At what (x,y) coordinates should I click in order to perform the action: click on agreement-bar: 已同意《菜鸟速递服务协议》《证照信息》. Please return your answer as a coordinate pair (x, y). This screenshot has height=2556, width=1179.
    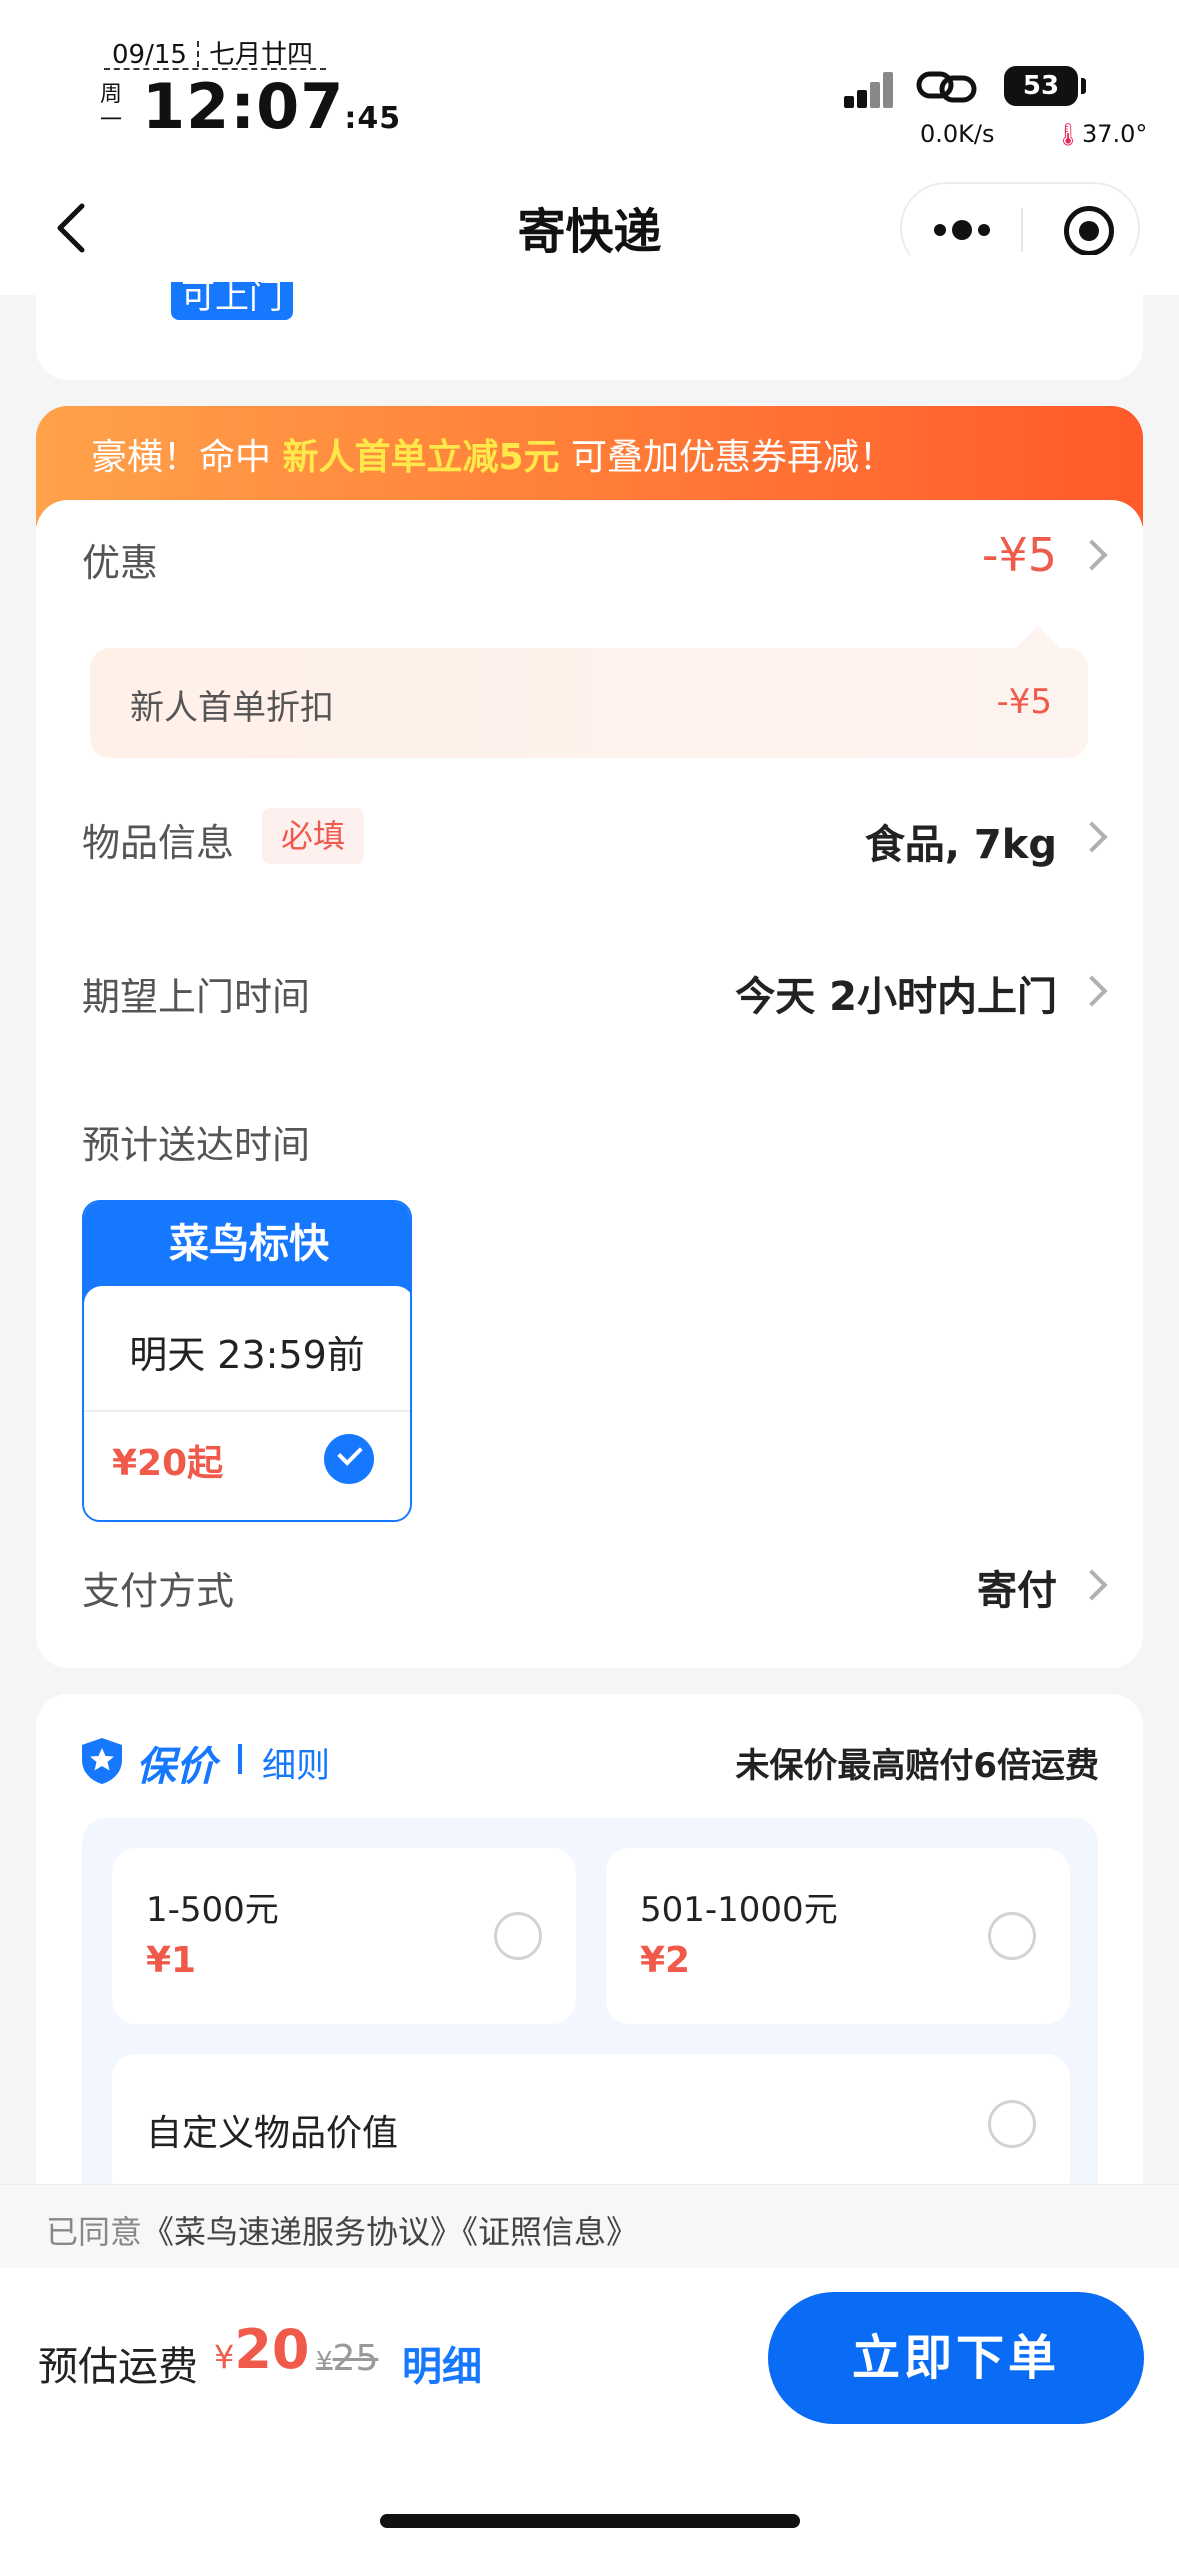
    Looking at the image, I should click on (589, 2226).